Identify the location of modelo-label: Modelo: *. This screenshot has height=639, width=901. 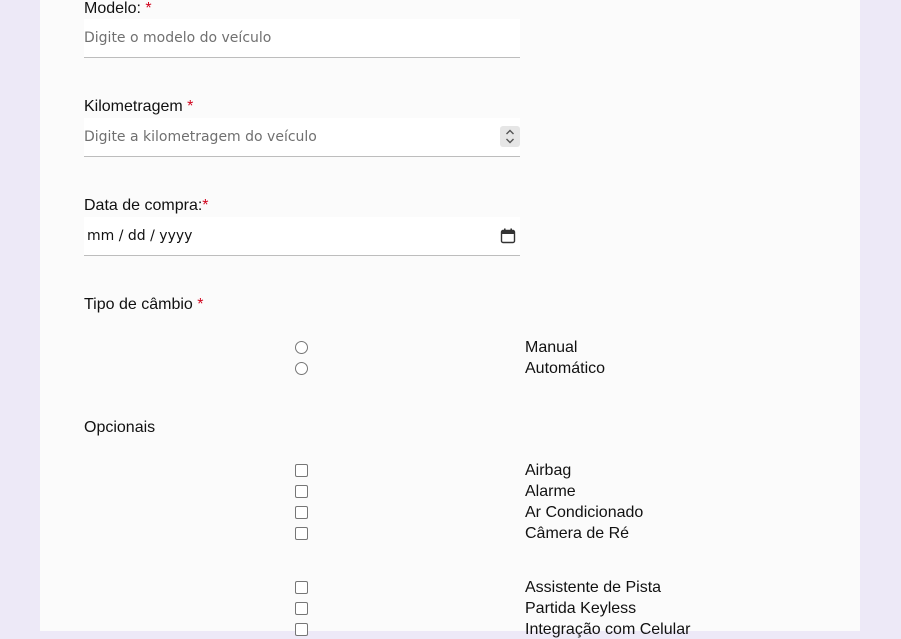
(118, 9).